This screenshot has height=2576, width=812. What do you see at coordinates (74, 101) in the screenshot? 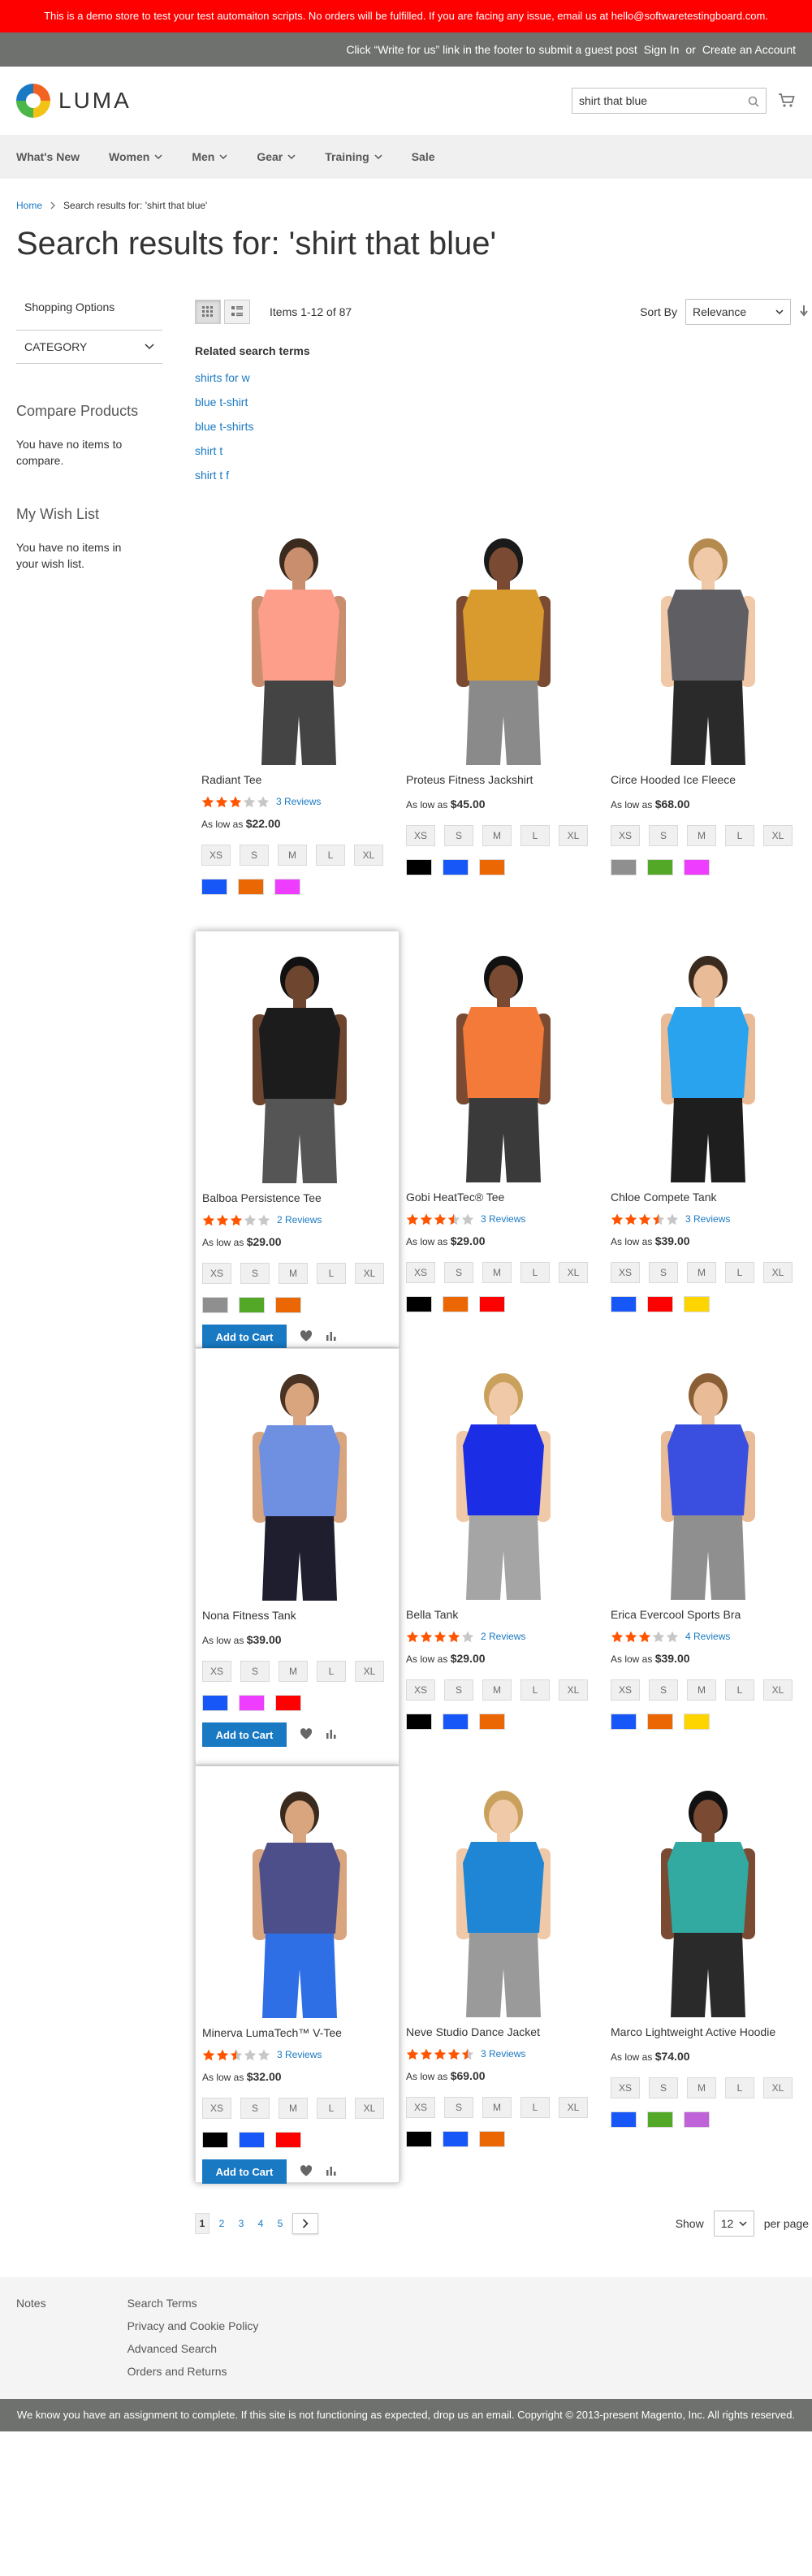
I see `luma-logo: LUMA` at bounding box center [74, 101].